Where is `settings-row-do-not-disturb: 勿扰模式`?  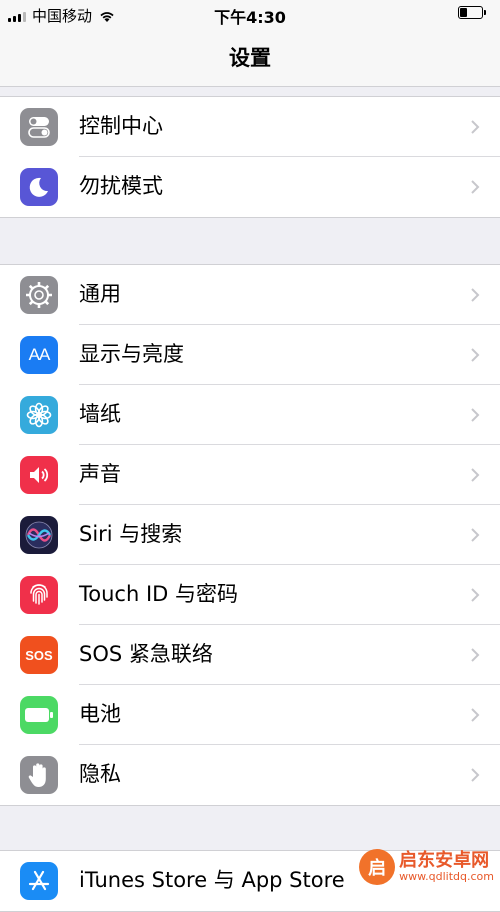
settings-row-do-not-disturb: 勿扰模式 is located at coordinates (250, 187).